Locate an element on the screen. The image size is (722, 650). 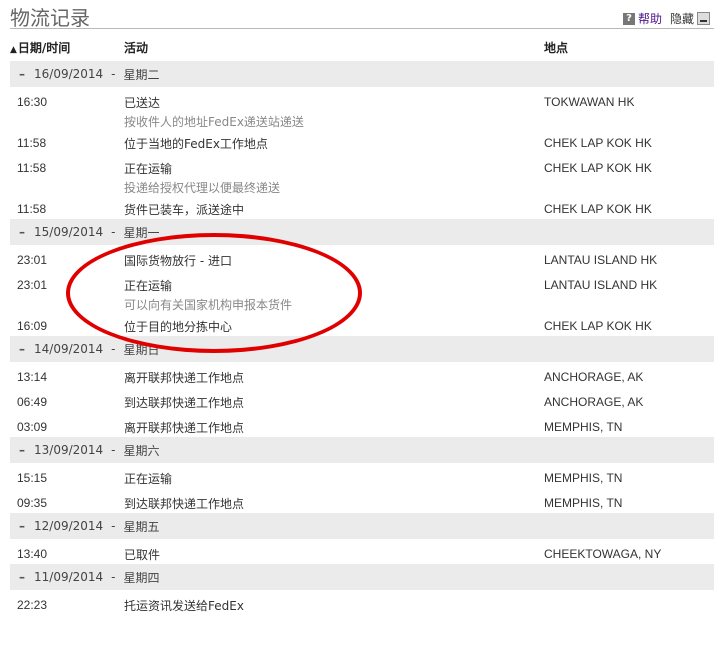
page-title: 物流记录 is located at coordinates (50, 18).